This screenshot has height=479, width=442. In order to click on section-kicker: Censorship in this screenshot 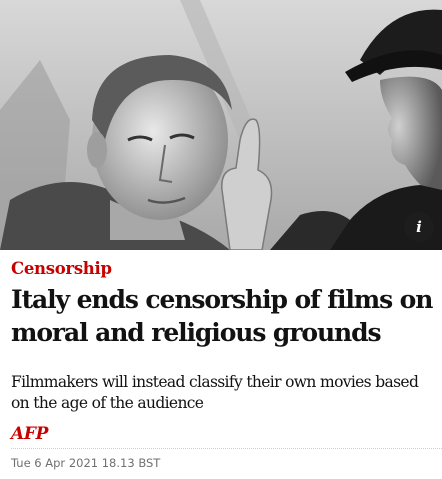, I will do `click(61, 268)`.